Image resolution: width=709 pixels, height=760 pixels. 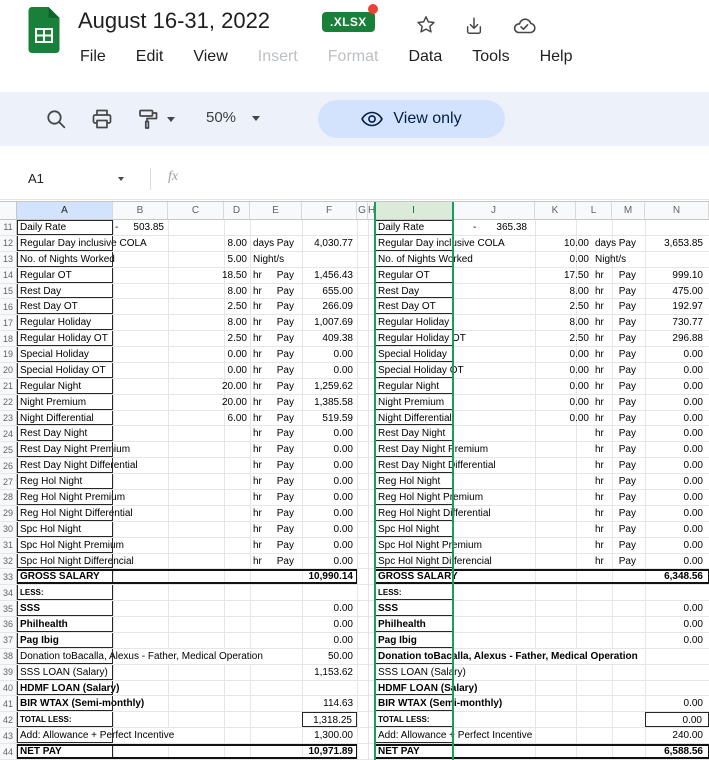 I want to click on document-title: August 16-31, 2022, so click(x=174, y=21).